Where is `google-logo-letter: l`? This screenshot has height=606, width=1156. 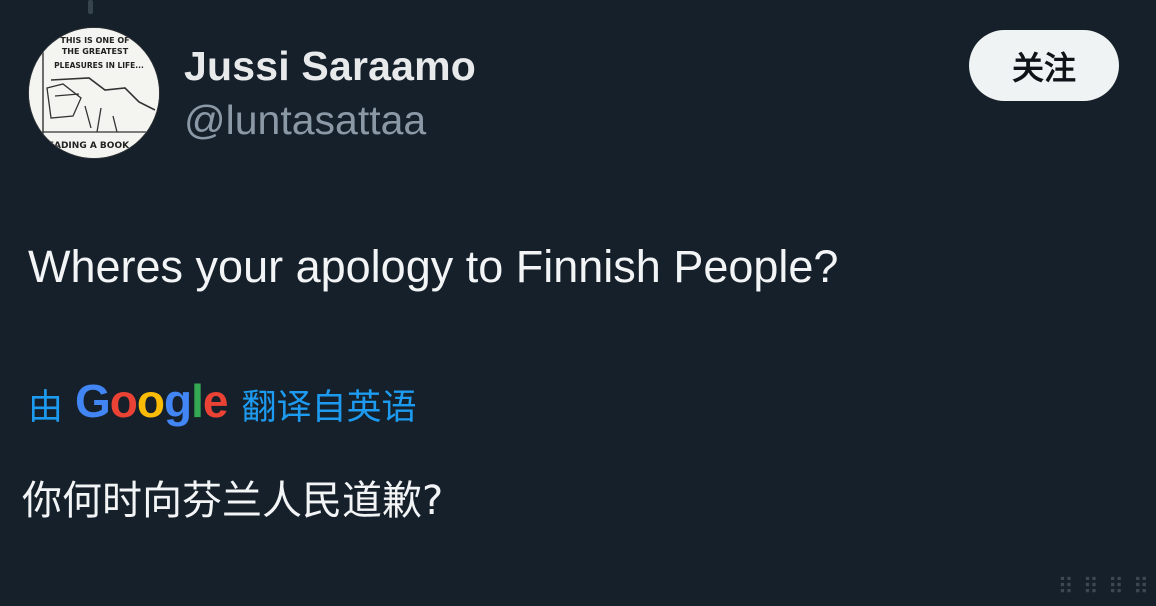 google-logo-letter: l is located at coordinates (197, 401).